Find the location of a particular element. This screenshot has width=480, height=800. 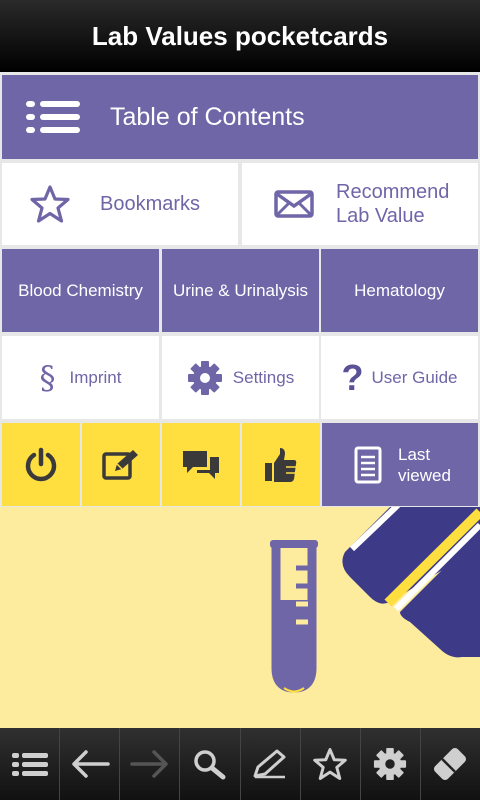

user-guide-label: User Guide is located at coordinates (414, 377).